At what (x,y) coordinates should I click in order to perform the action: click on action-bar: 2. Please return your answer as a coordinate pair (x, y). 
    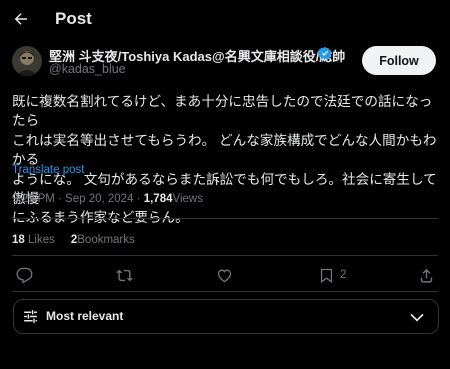
    Looking at the image, I should click on (225, 275).